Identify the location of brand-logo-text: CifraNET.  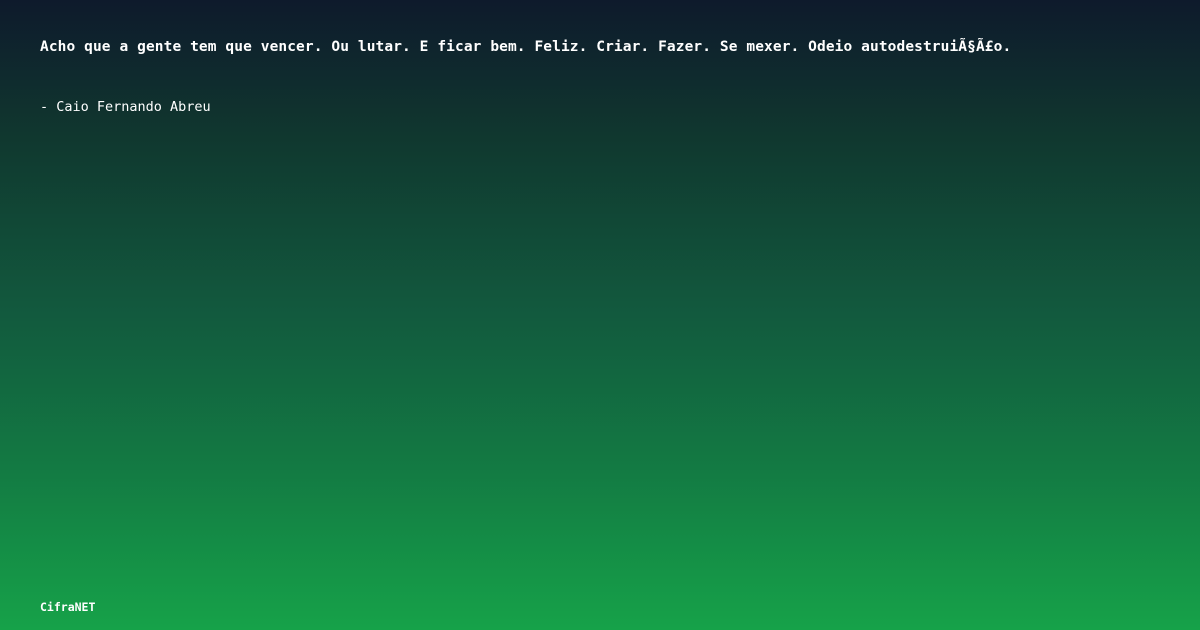
(68, 607).